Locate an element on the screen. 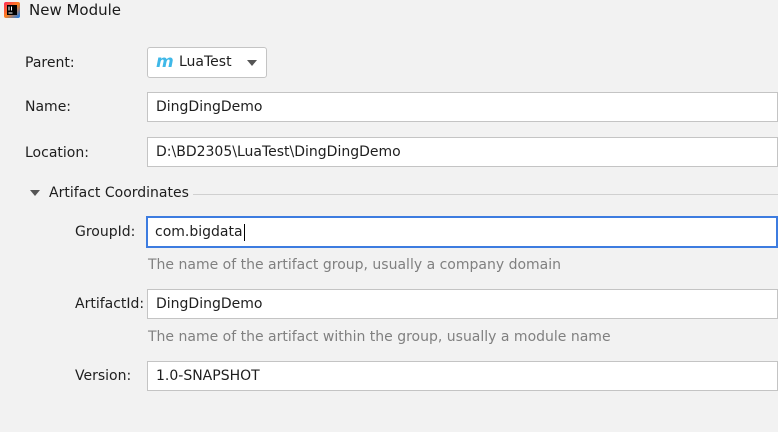 The height and width of the screenshot is (432, 778). parent-dropdown: m LuaTest is located at coordinates (207, 62).